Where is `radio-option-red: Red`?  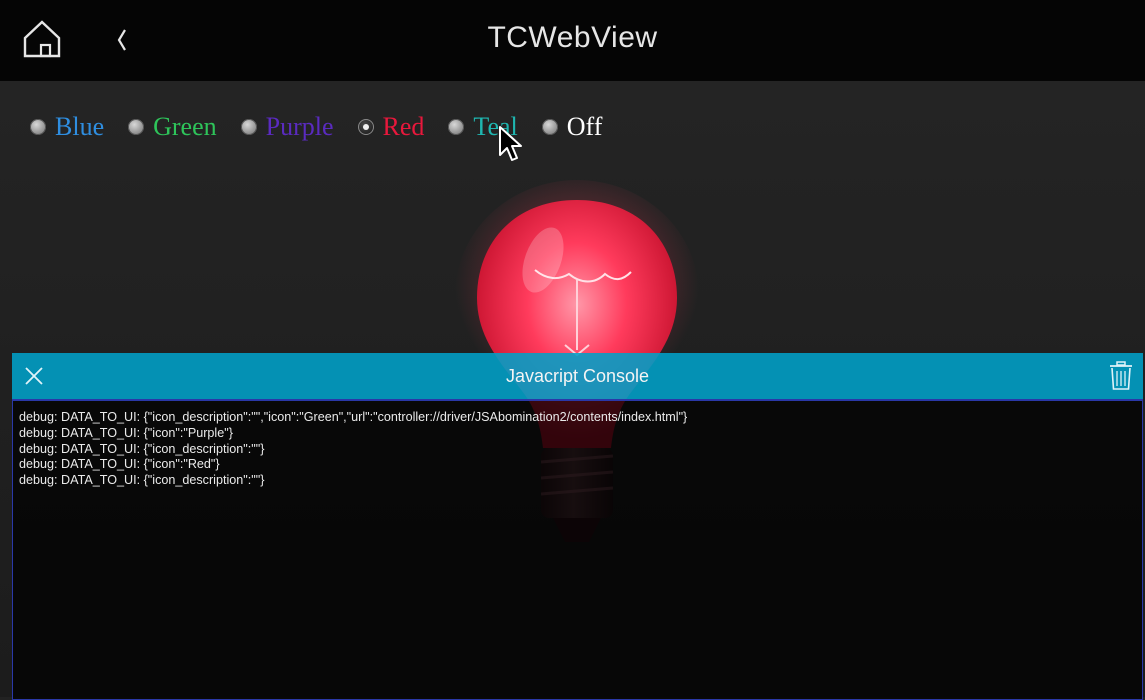
radio-option-red: Red is located at coordinates (391, 127).